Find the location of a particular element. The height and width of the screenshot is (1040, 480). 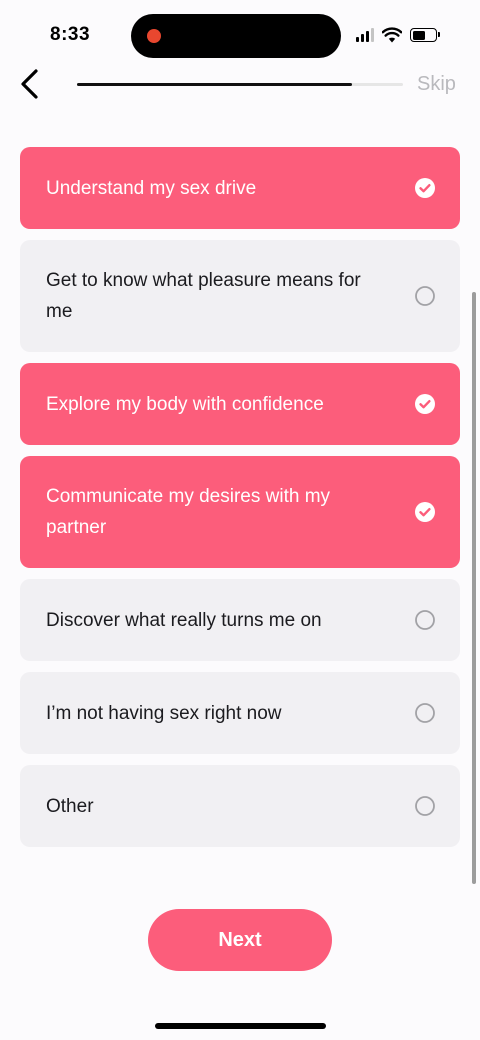

option-item: Explore my body with confidence is located at coordinates (240, 404).